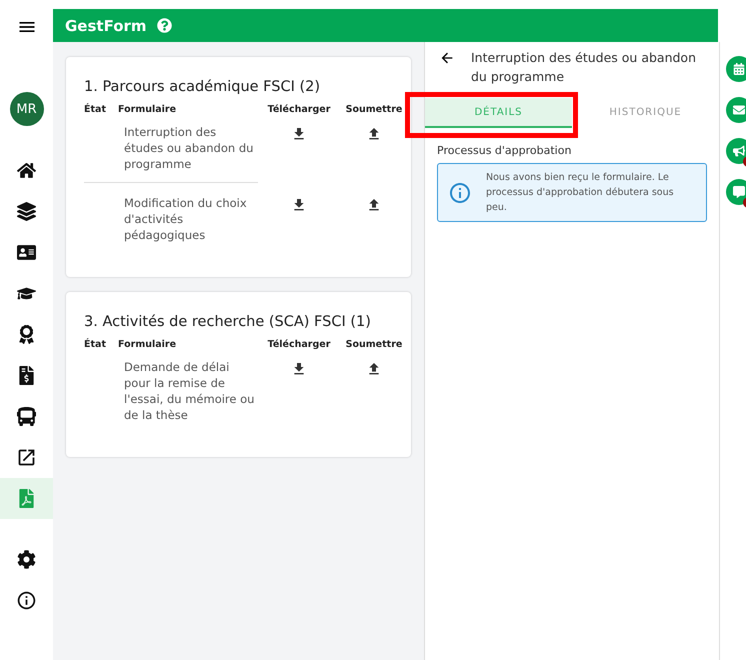 This screenshot has height=660, width=746. I want to click on form-name: Modification du choix d'activités pédagogiques, so click(185, 219).